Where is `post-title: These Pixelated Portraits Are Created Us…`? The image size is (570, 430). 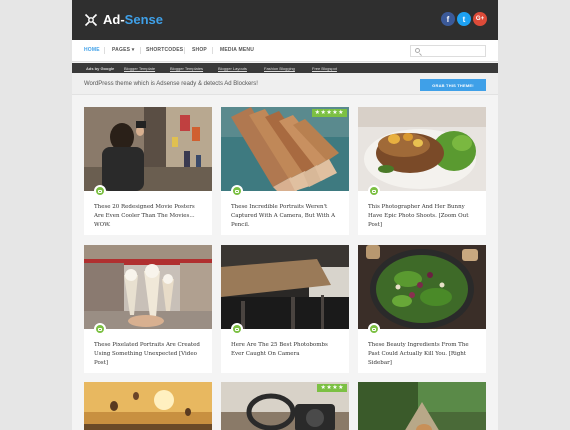 post-title: These Pixelated Portraits Are Created Us… is located at coordinates (148, 354).